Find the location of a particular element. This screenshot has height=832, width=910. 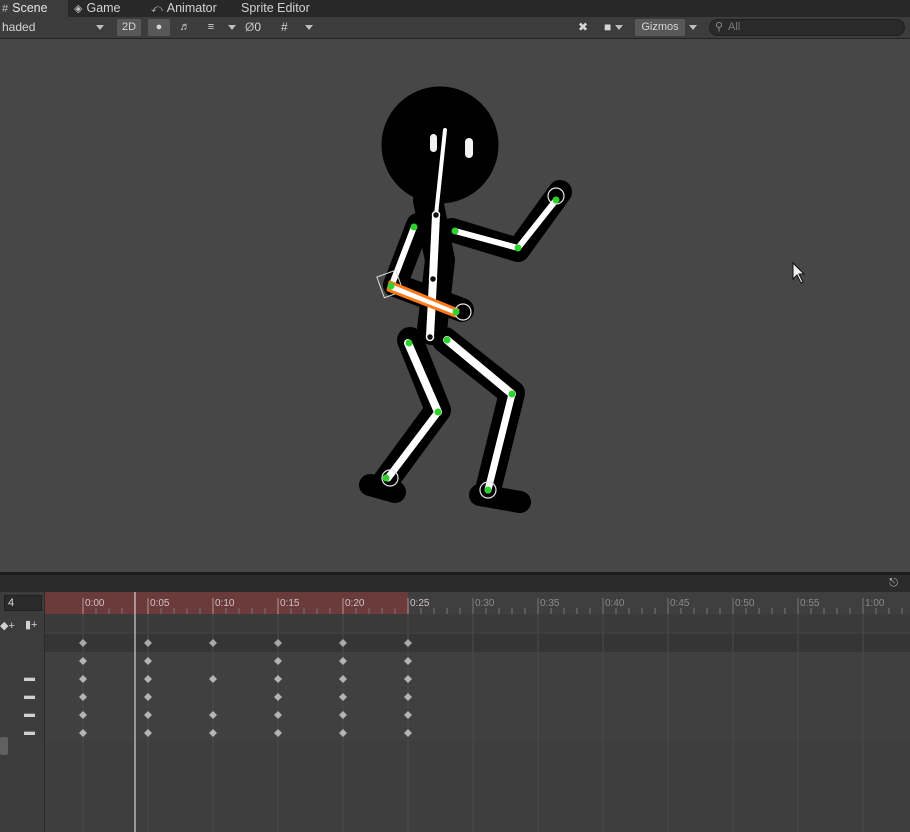

ruler-label: 0:45 is located at coordinates (680, 603).